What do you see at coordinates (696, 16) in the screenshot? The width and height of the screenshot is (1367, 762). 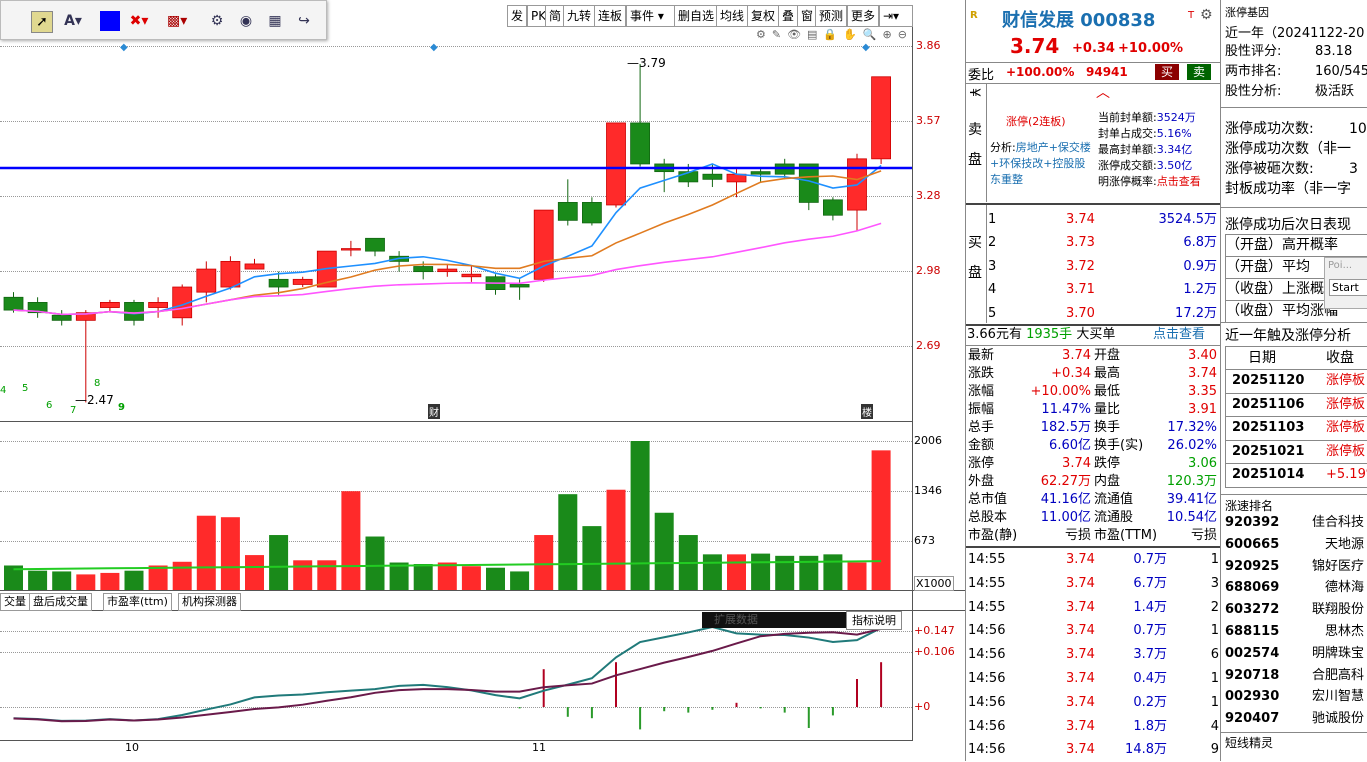 I see `menu-delete-watch: 删自选` at bounding box center [696, 16].